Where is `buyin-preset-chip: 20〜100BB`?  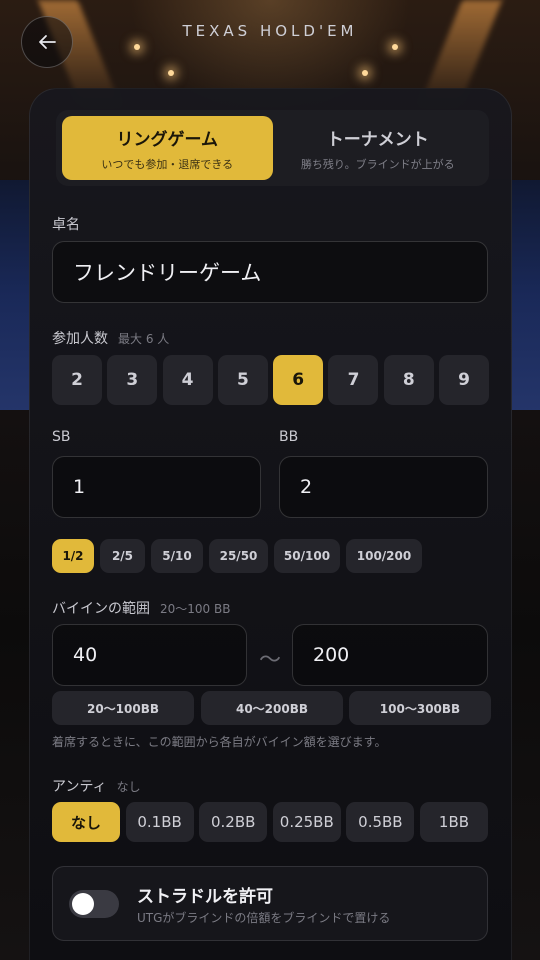 buyin-preset-chip: 20〜100BB is located at coordinates (123, 708).